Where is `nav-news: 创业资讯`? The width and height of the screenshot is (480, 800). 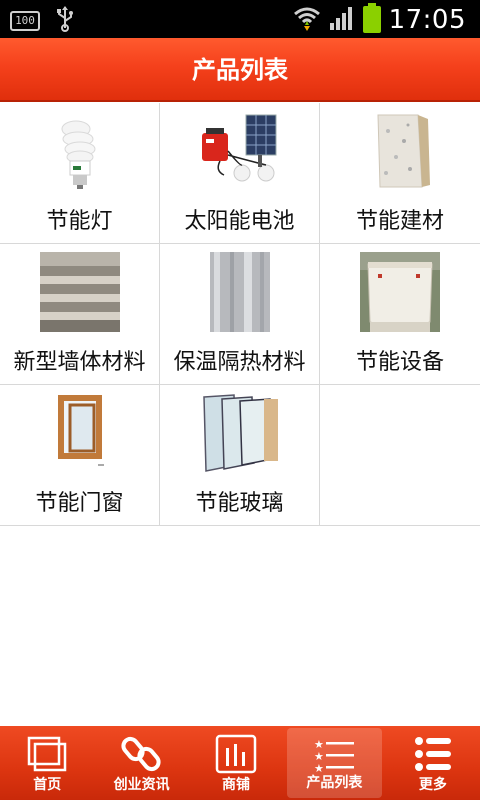 nav-news: 创业资讯 is located at coordinates (141, 763).